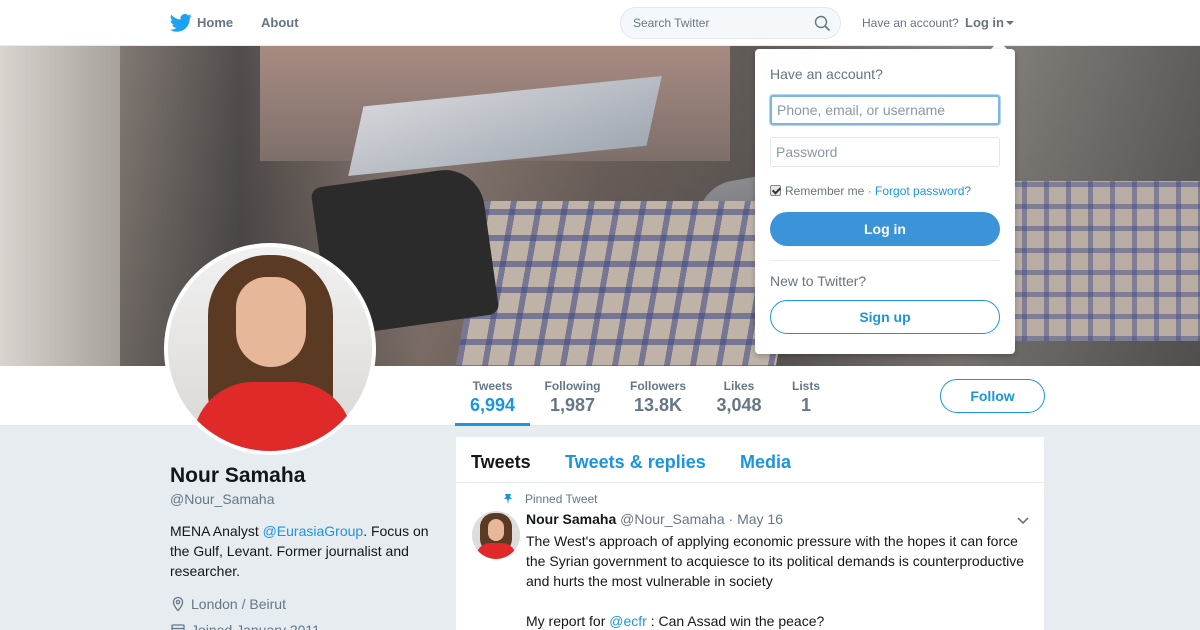 The image size is (1200, 630). I want to click on pin-icon, so click(508, 499).